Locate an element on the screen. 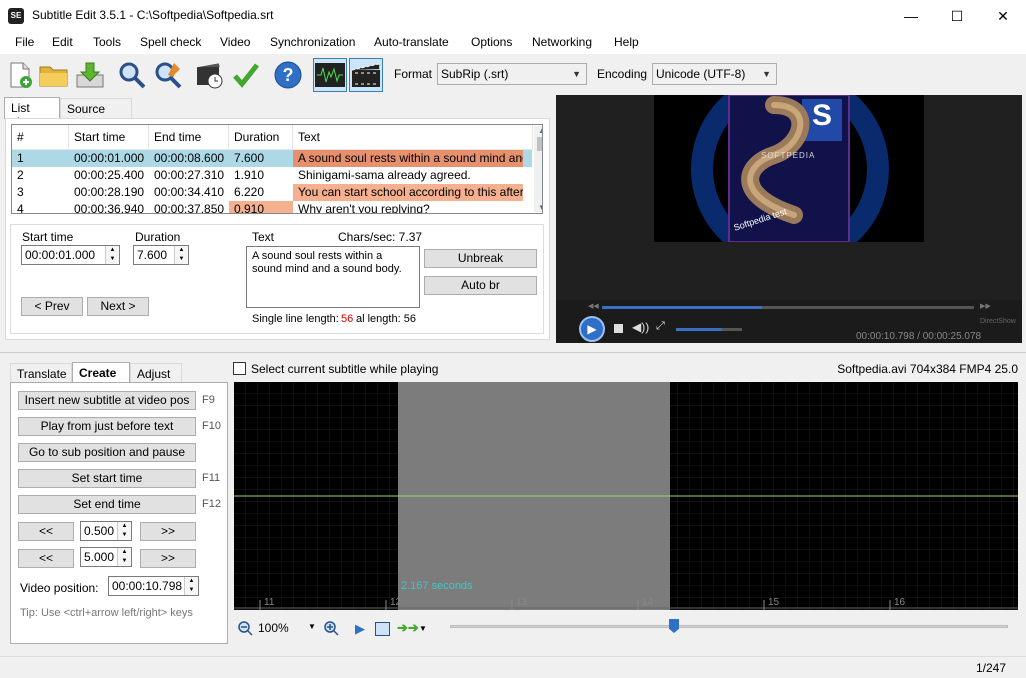  splitter is located at coordinates (513, 352).